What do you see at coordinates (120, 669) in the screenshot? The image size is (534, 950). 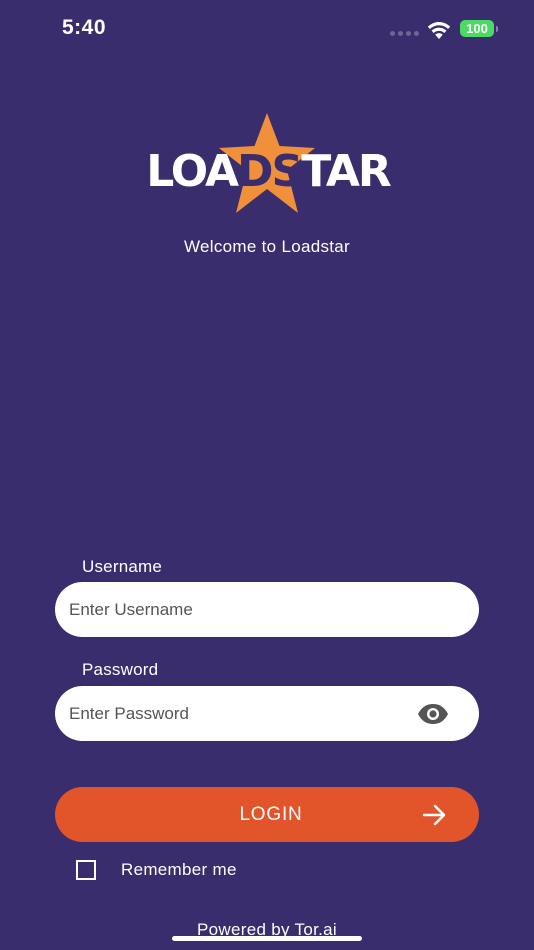 I see `password-label: Password` at bounding box center [120, 669].